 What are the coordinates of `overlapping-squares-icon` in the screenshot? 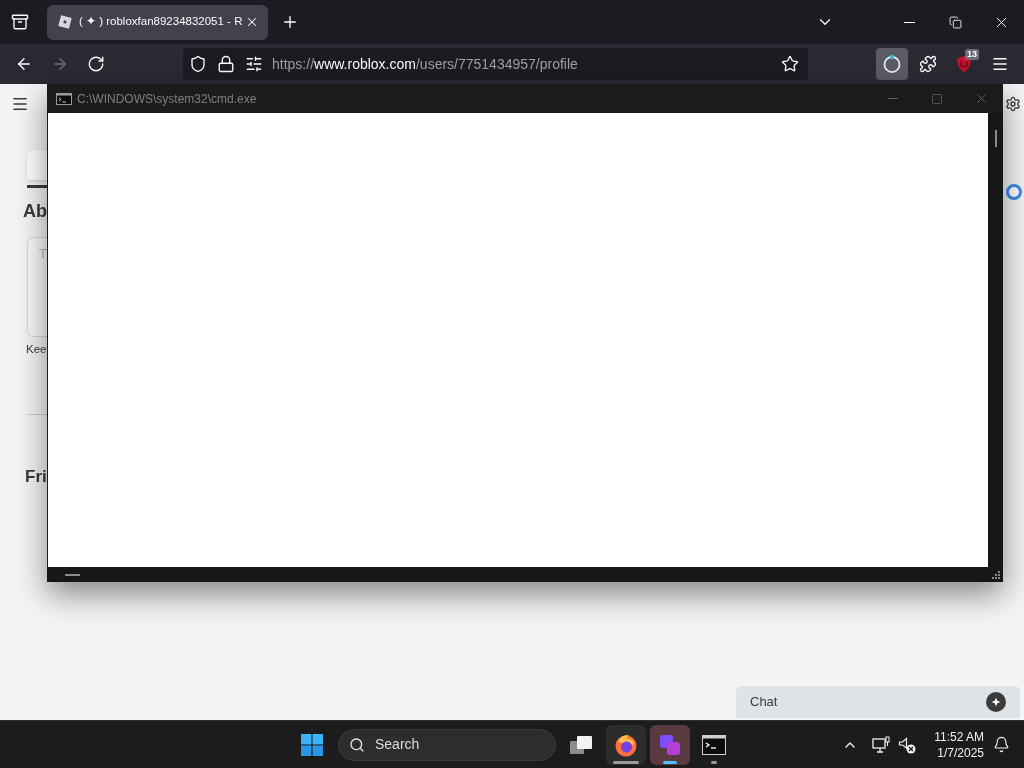 It's located at (670, 744).